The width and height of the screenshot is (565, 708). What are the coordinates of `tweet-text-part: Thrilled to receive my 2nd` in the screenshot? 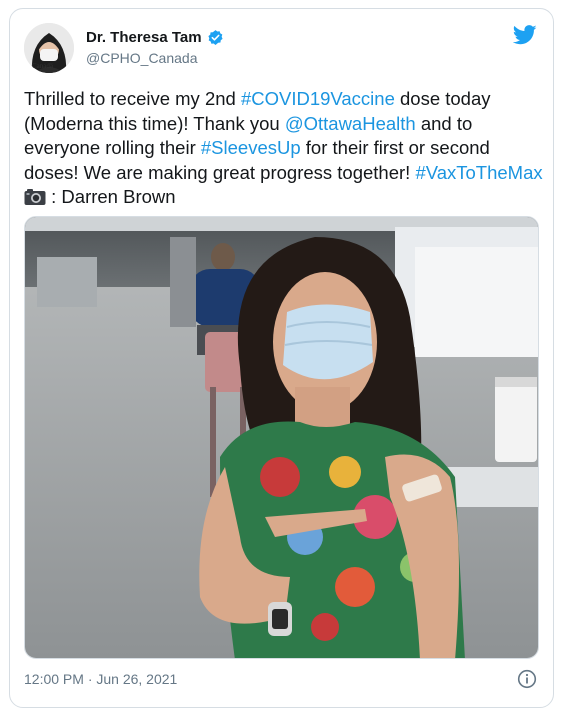 It's located at (132, 98).